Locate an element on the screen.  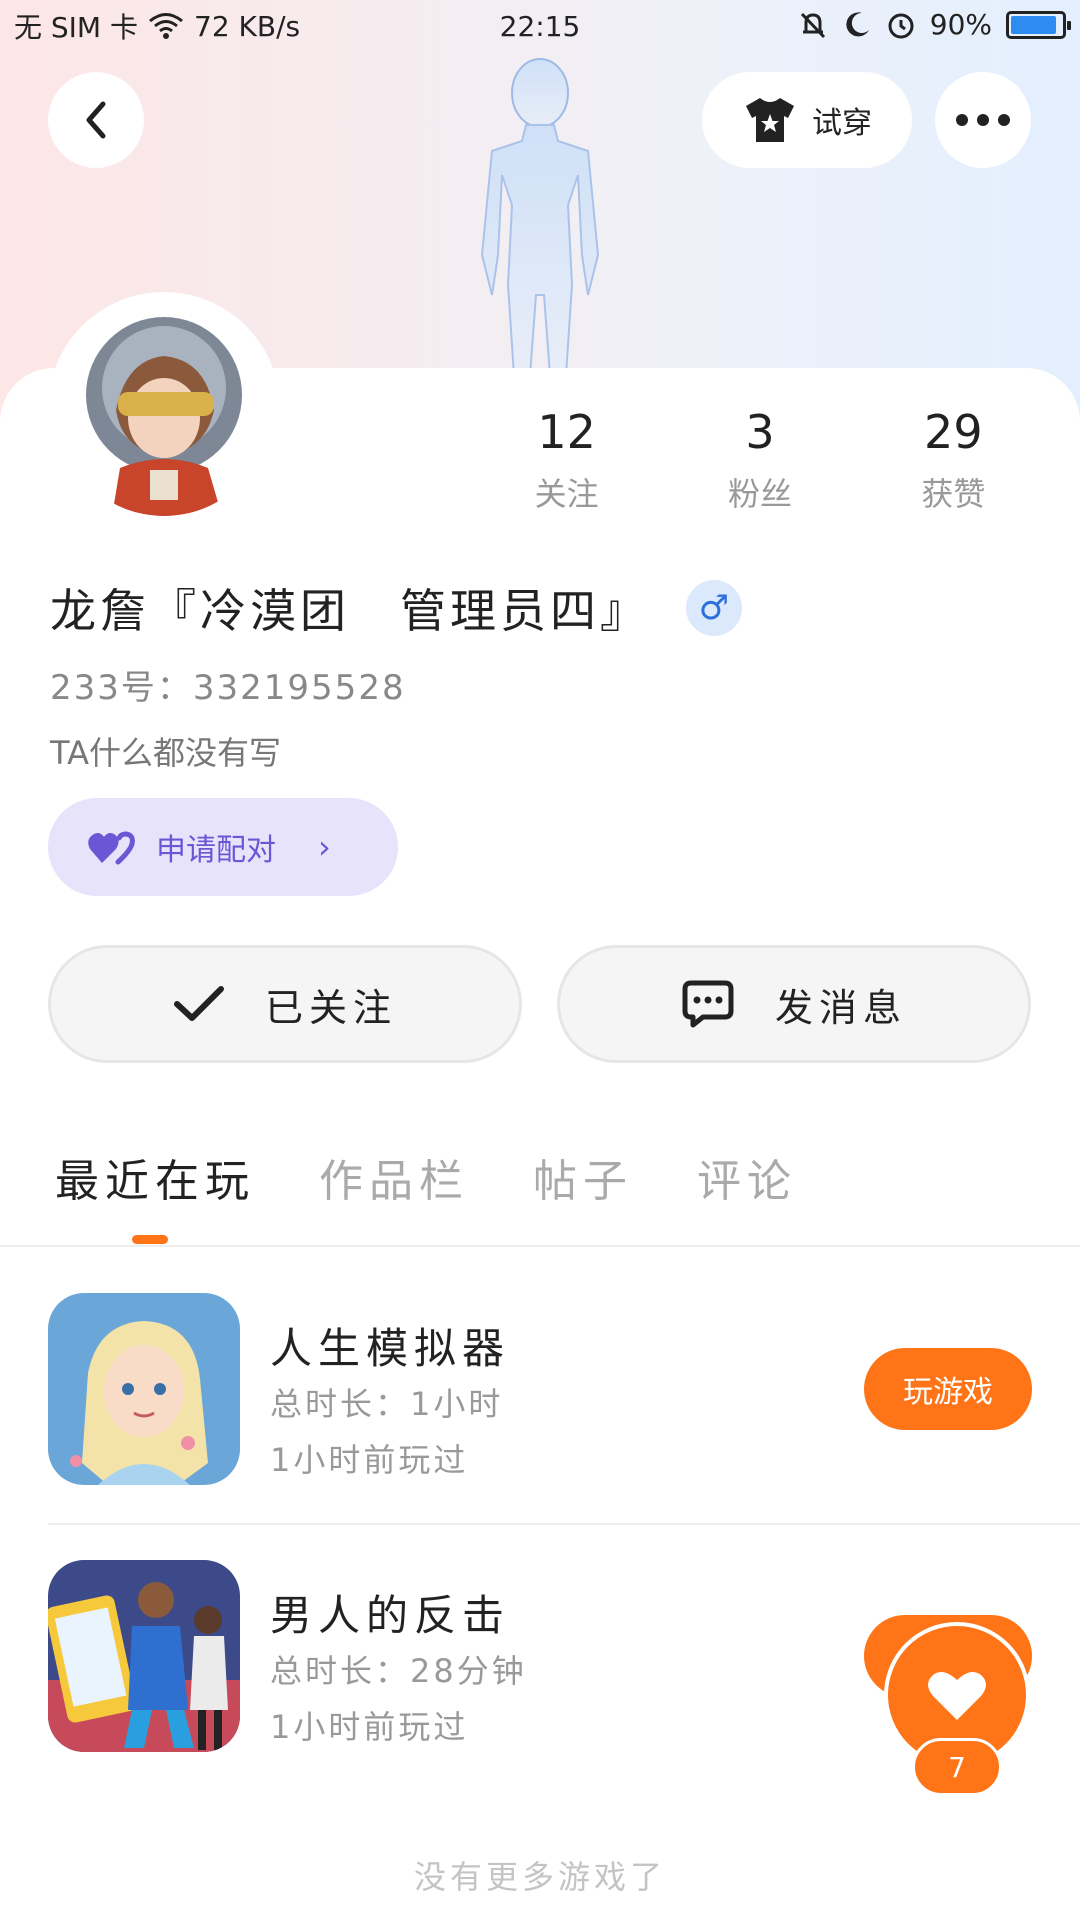
stat-followers: 3 粉丝 is located at coordinates (759, 460).